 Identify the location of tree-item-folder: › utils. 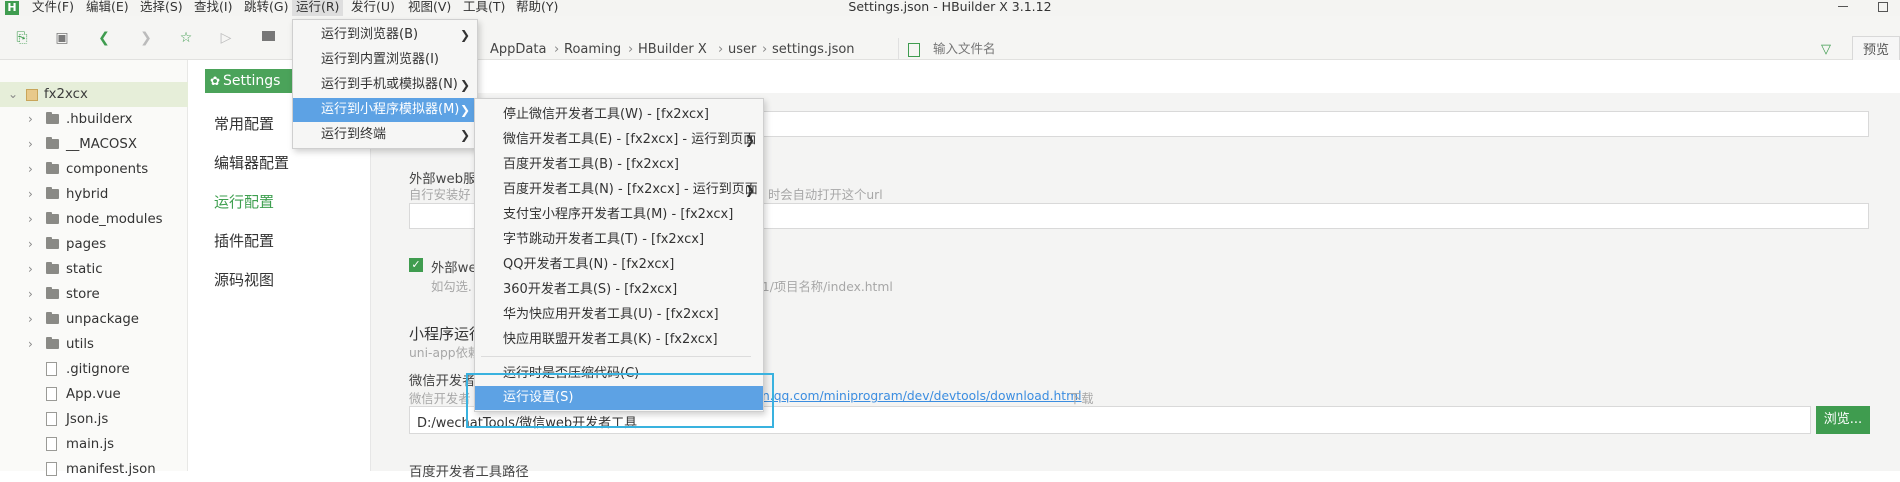
(94, 344).